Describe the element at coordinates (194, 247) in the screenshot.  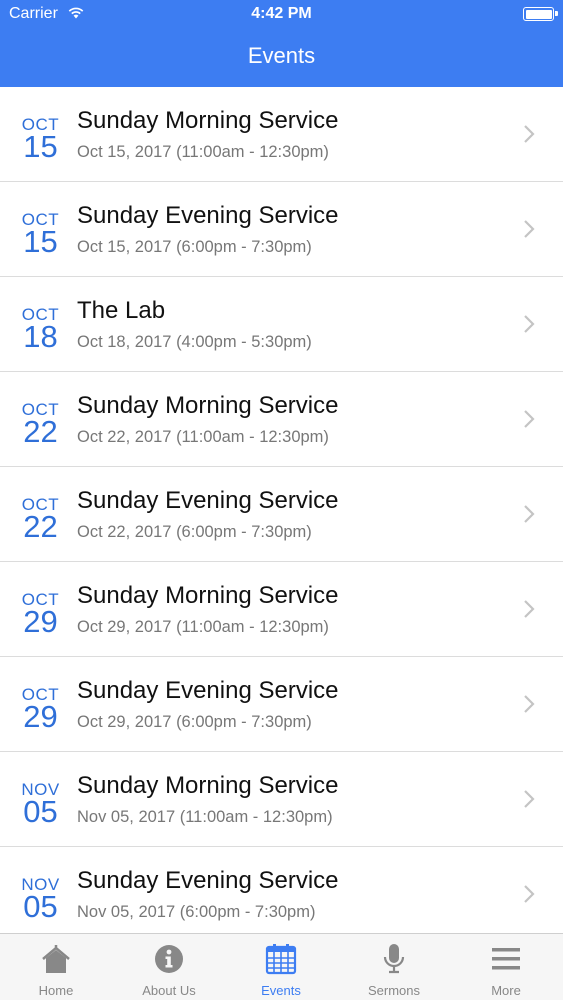
I see `event-datetime: Oct 15, 2017 (6:00pm - 7:30pm)` at that location.